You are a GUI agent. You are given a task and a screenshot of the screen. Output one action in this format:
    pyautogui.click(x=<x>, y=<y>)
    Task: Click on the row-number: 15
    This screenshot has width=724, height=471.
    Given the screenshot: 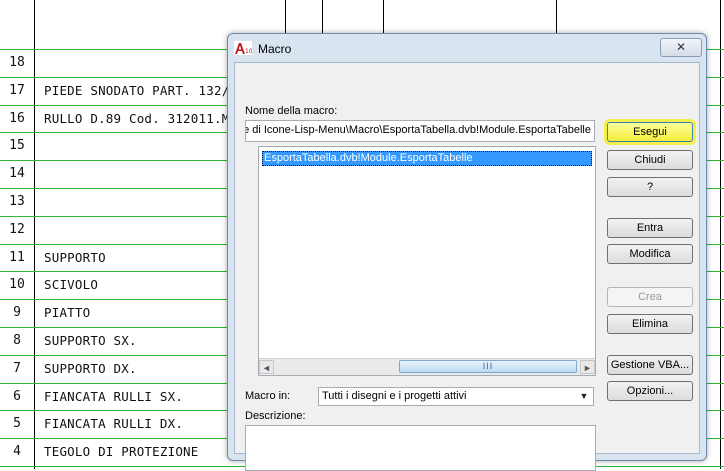 What is the action you would take?
    pyautogui.click(x=17, y=145)
    